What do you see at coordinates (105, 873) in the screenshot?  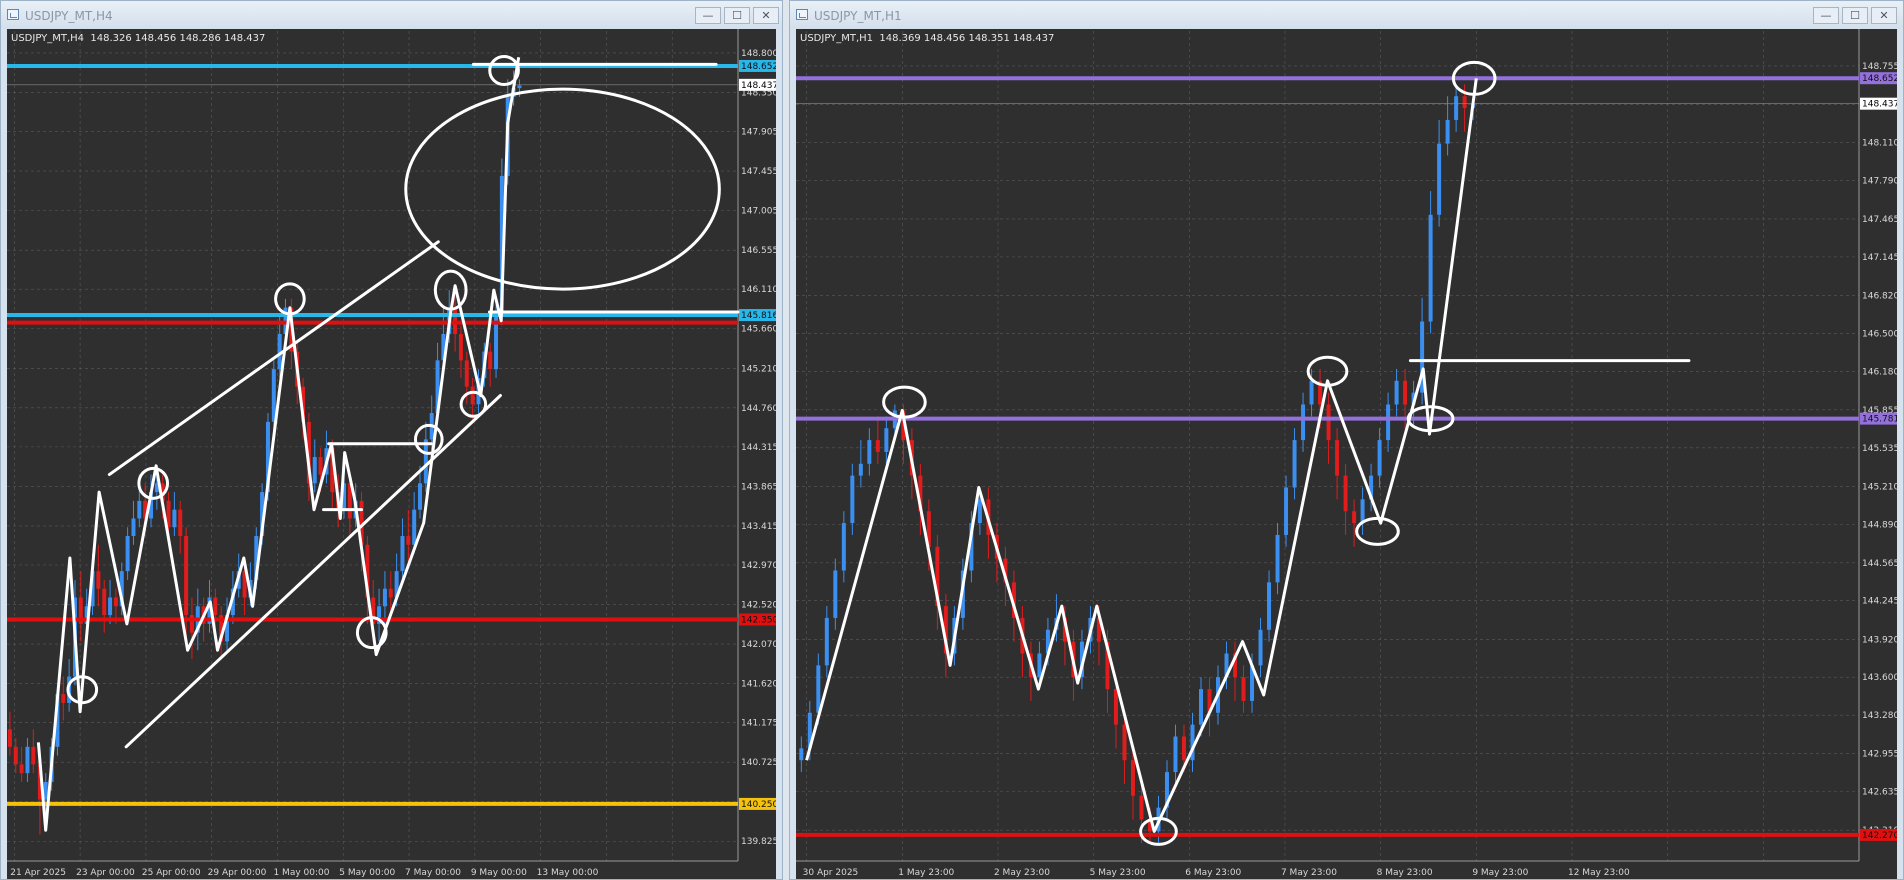 I see `time-tick-label: 23 Apr 00:00` at bounding box center [105, 873].